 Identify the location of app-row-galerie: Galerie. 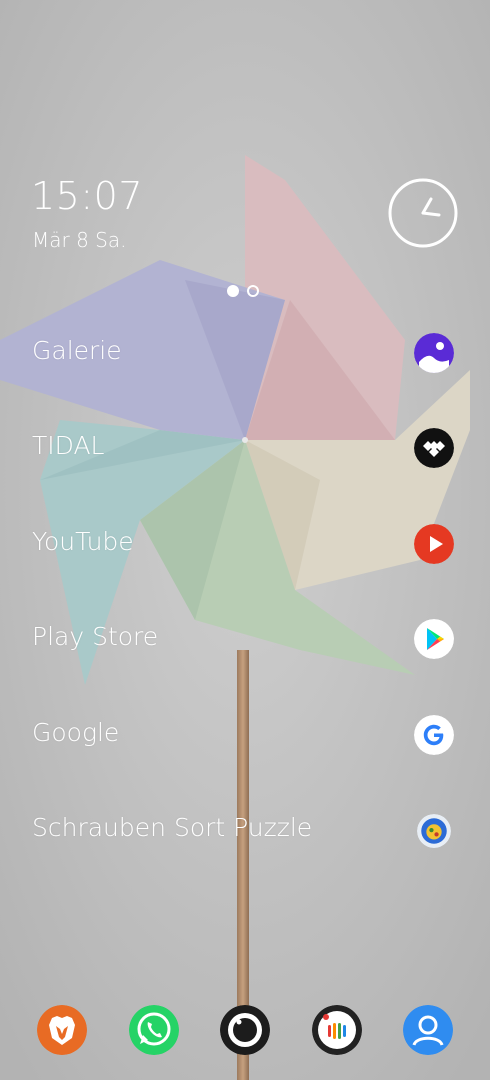
(245, 353).